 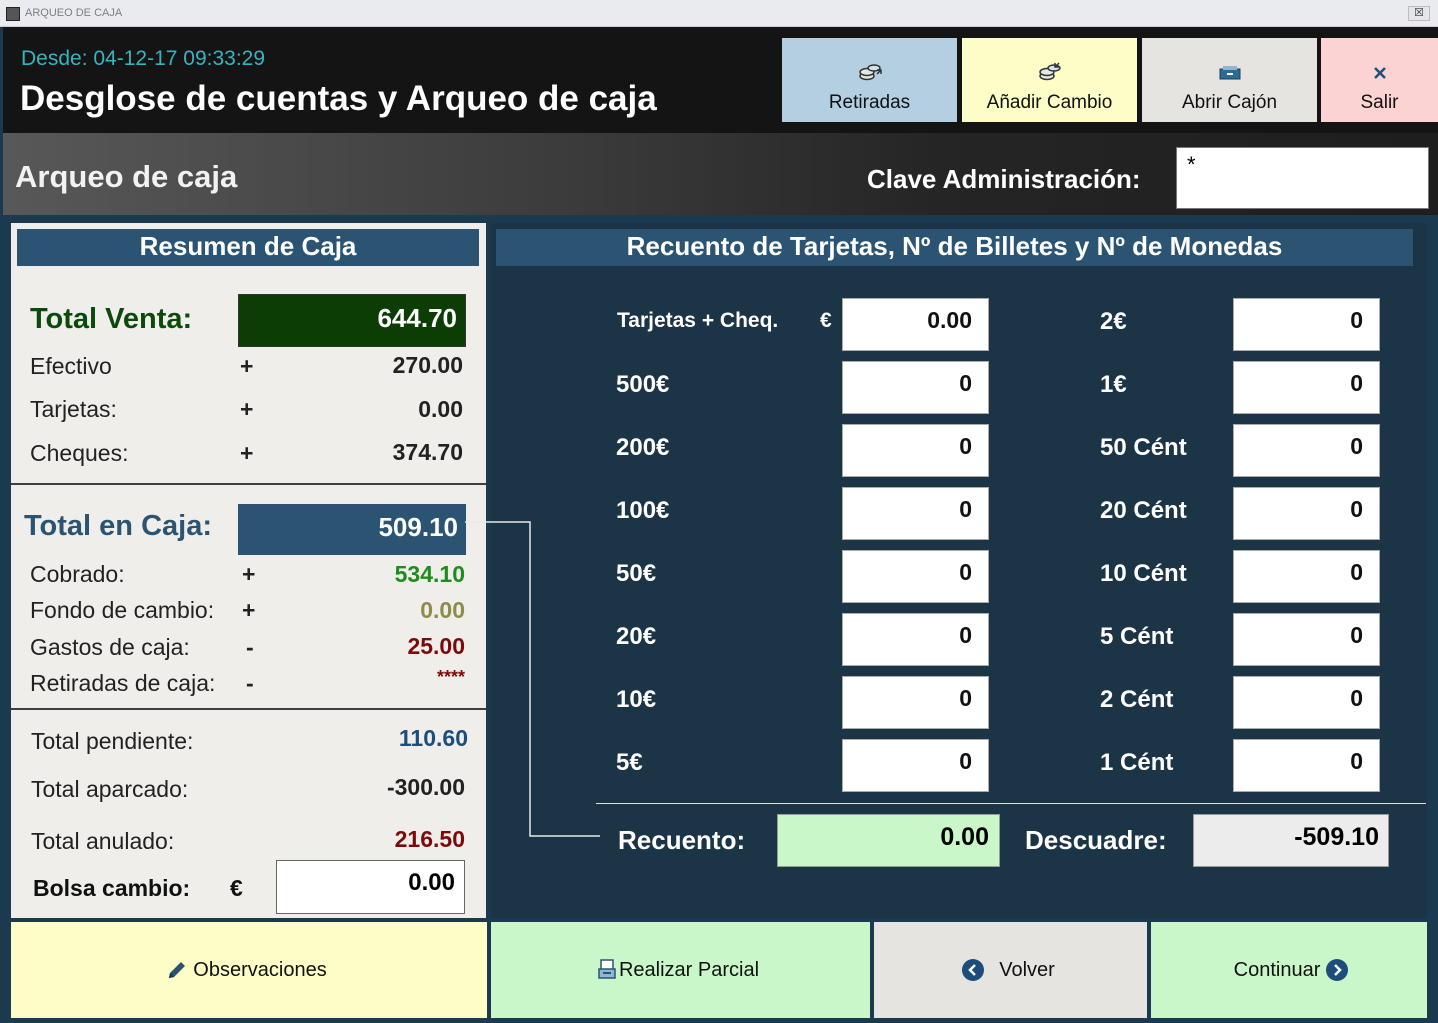 What do you see at coordinates (110, 647) in the screenshot?
I see `gastos-label: Gastos de caja:` at bounding box center [110, 647].